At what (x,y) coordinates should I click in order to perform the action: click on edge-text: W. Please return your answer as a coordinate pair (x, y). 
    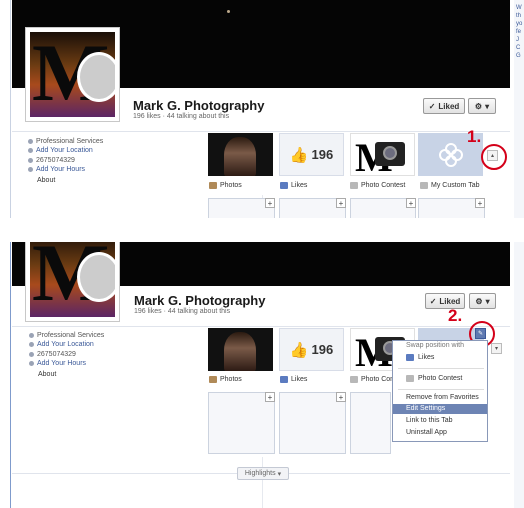
    Looking at the image, I should click on (519, 8).